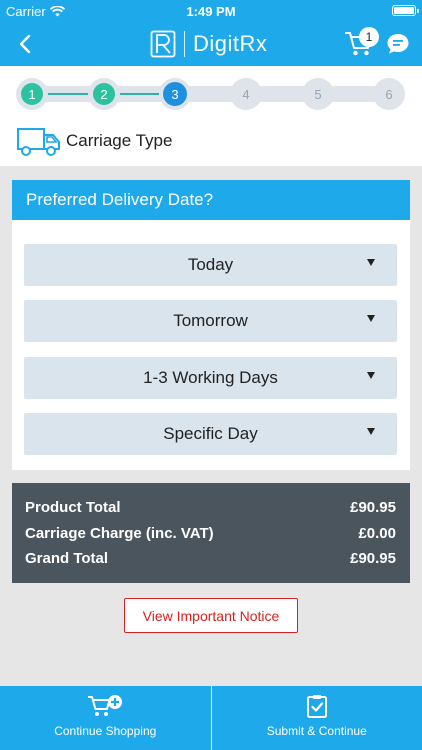 Image resolution: width=422 pixels, height=750 pixels. Describe the element at coordinates (184, 44) in the screenshot. I see `logo-divider` at that location.